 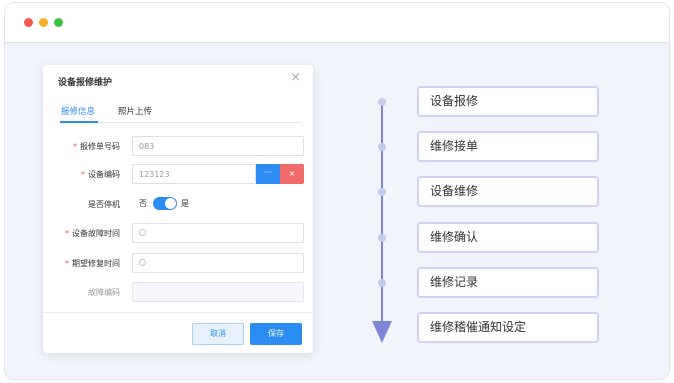 I want to click on fault-time-picker, so click(x=218, y=233).